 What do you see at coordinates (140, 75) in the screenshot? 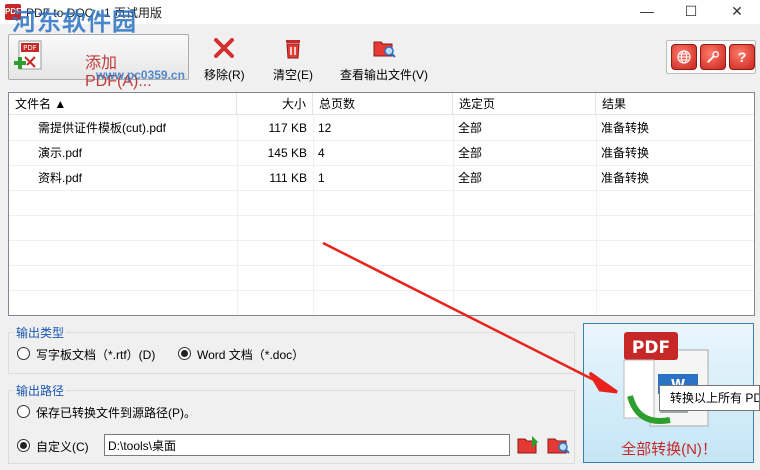
I see `watermark-url: www.pc0359.cn` at bounding box center [140, 75].